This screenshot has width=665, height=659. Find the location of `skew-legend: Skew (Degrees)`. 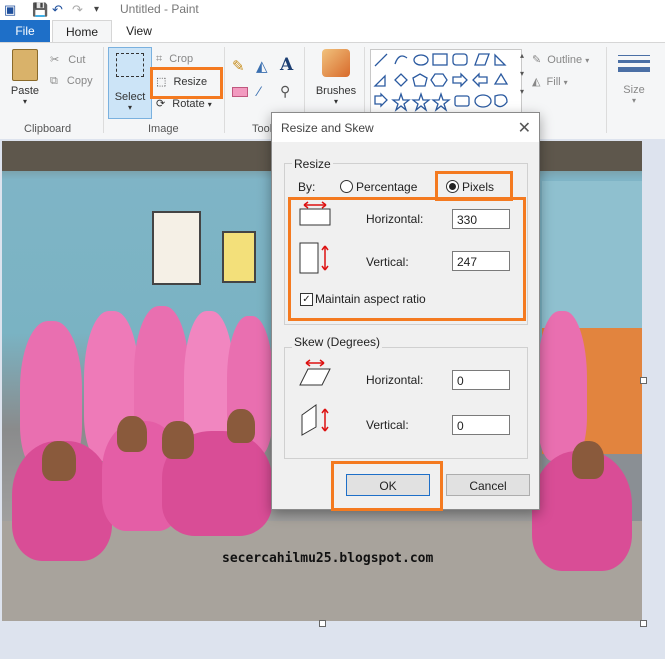

skew-legend: Skew (Degrees) is located at coordinates (337, 342).